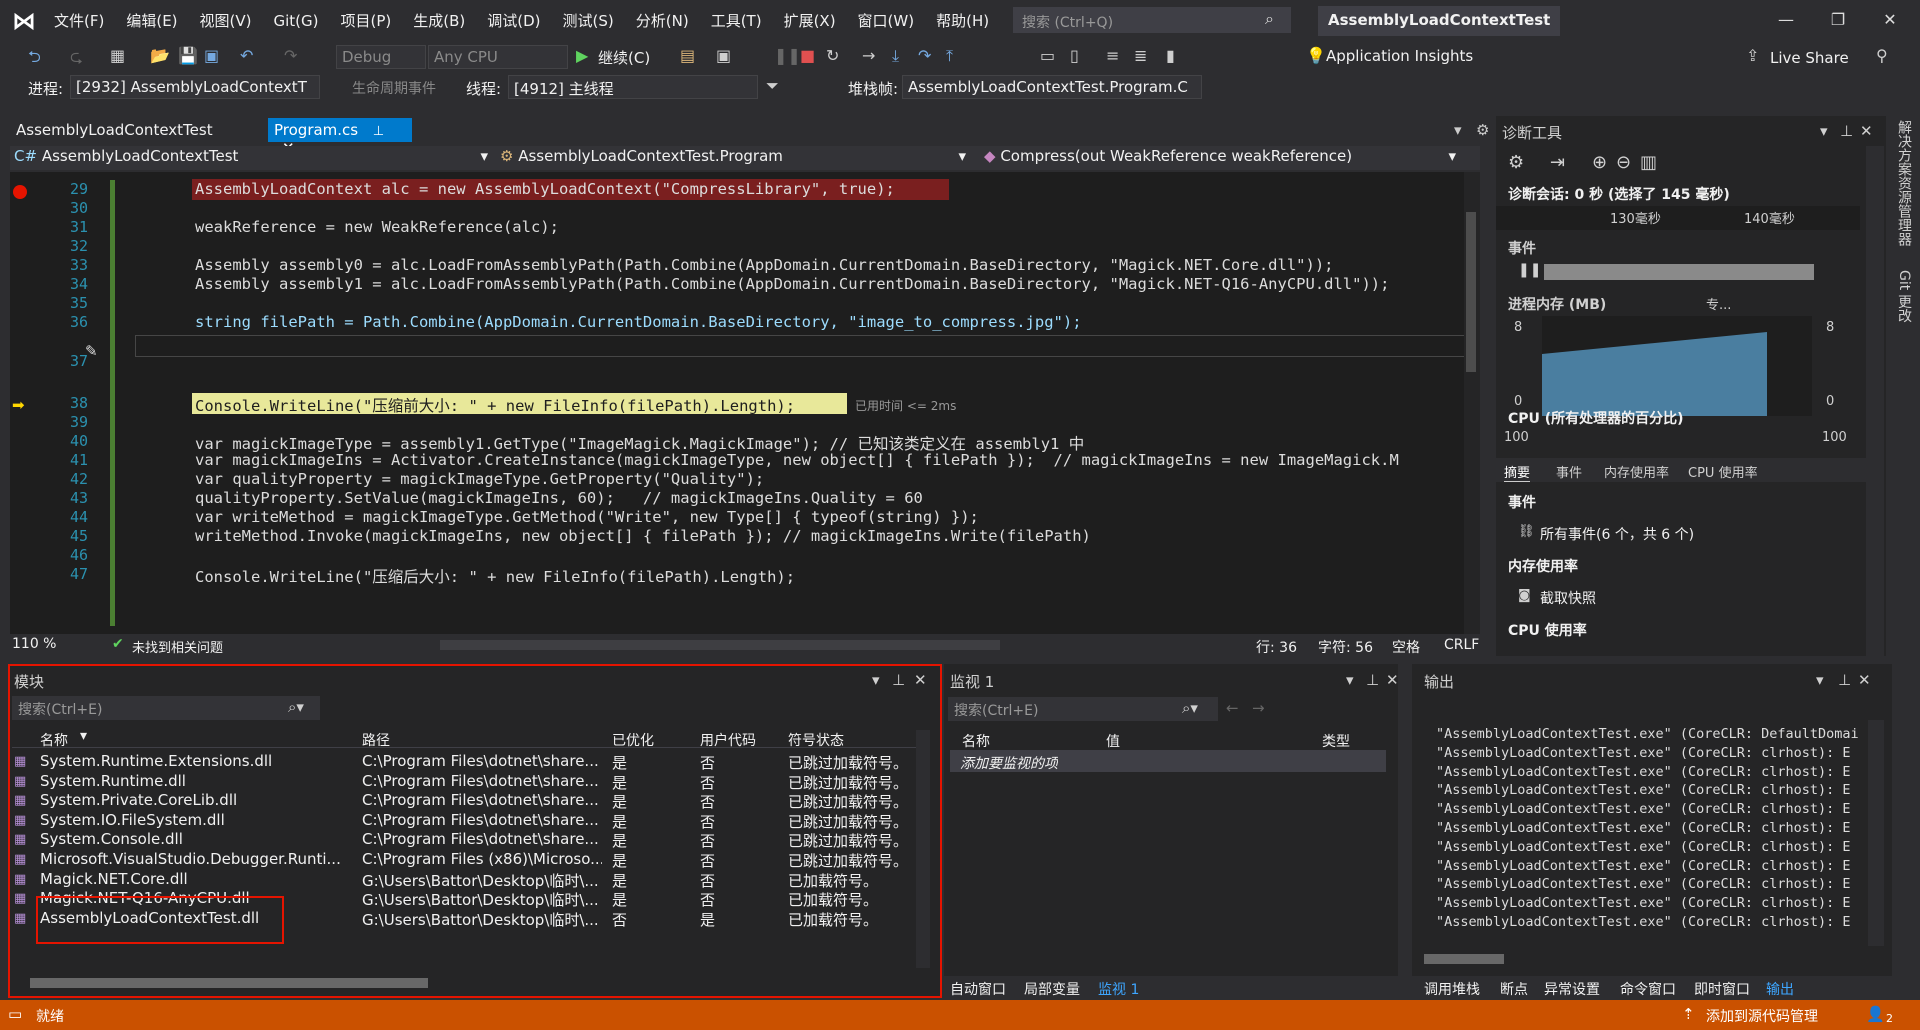 The image size is (1920, 1030). I want to click on notifications-icon: 👤, so click(1875, 1014).